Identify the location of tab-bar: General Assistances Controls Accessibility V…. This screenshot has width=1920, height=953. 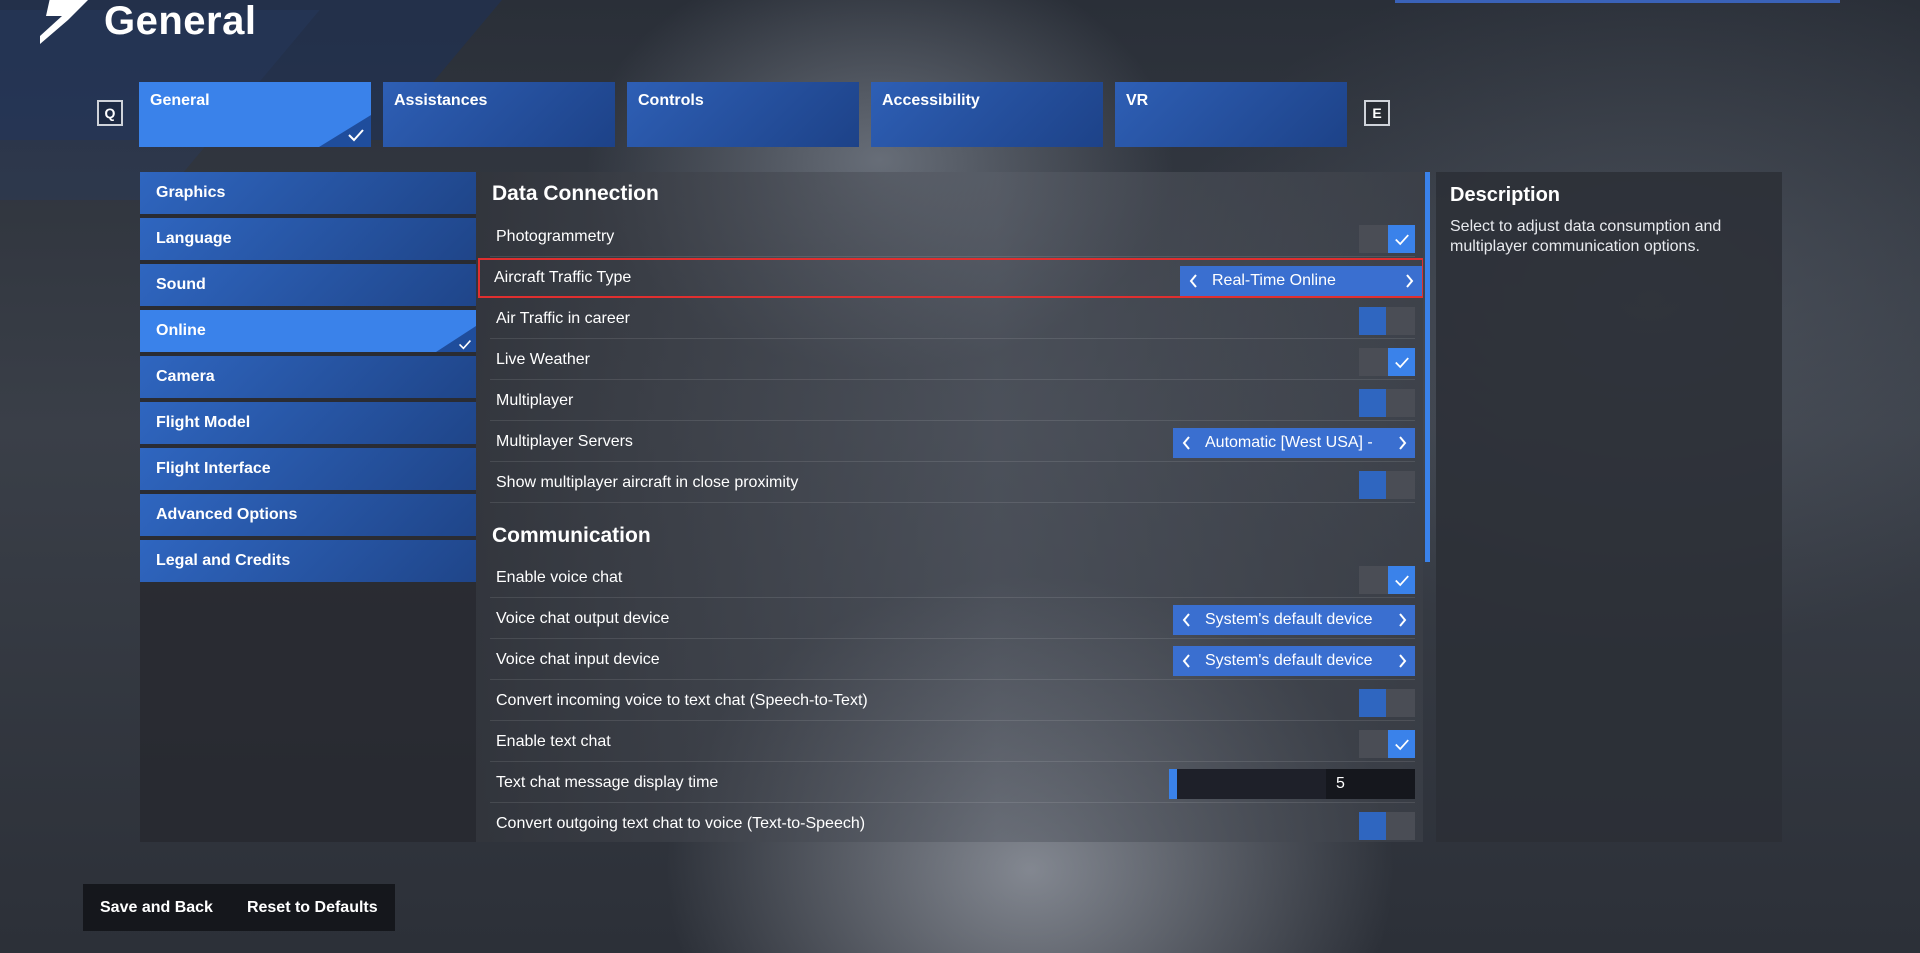
(743, 114).